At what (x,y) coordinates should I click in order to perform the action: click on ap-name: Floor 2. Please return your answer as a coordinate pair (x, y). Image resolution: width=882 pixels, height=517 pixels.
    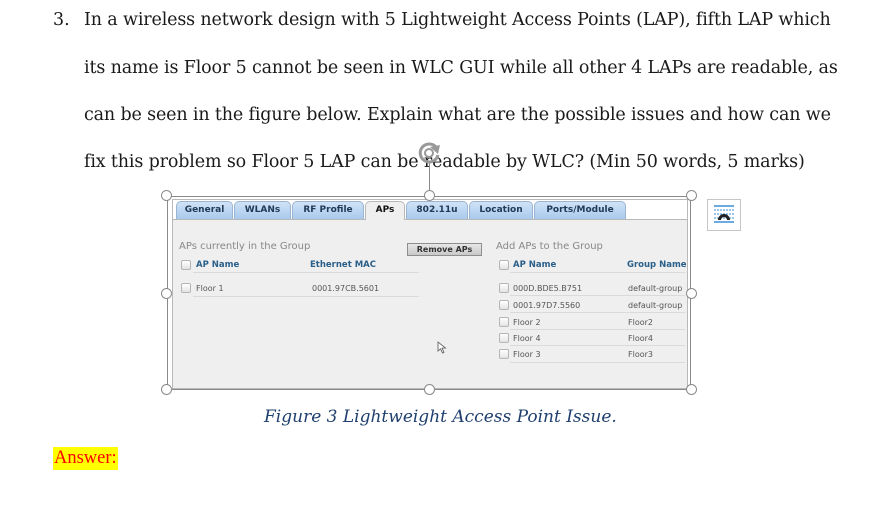
    Looking at the image, I should click on (527, 322).